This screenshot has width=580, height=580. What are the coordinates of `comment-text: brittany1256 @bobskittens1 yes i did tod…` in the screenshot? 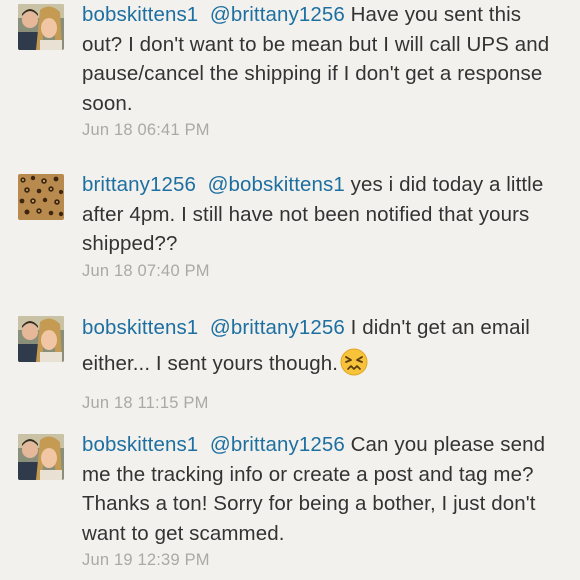 It's located at (317, 214).